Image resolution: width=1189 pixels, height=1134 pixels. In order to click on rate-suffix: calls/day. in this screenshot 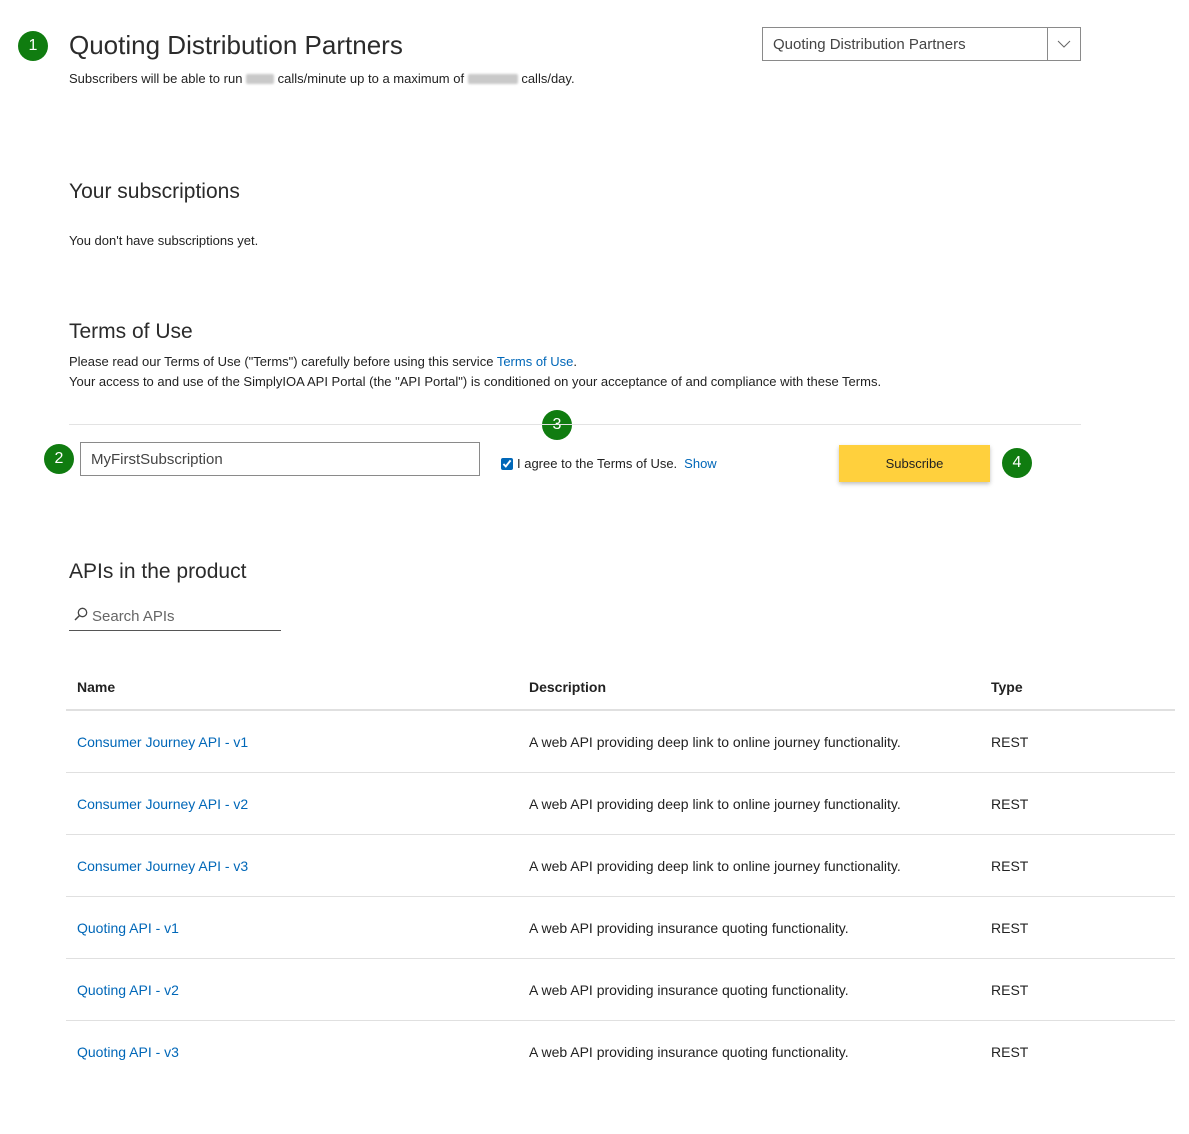, I will do `click(548, 78)`.